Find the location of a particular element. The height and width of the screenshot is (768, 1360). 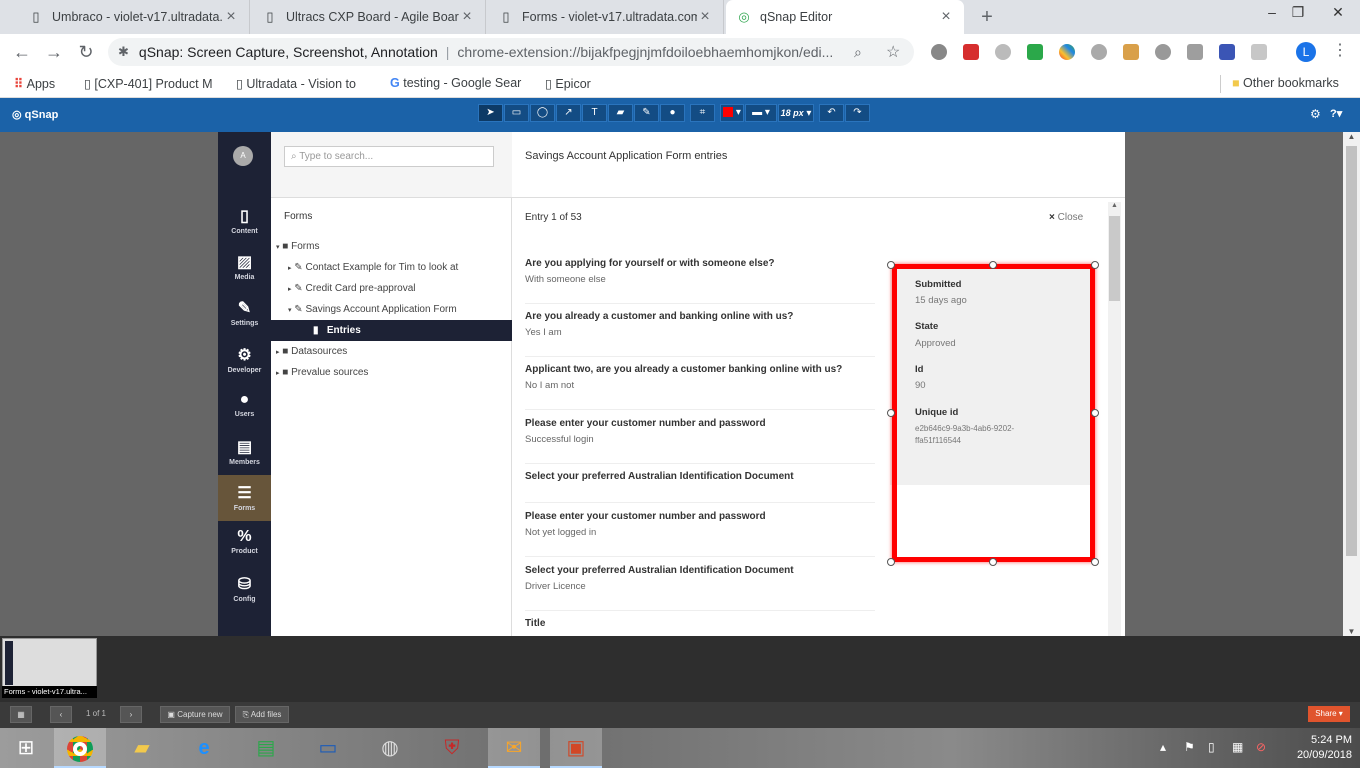

tree-item-savings-account: ▾ ✎ Savings Account Application Form is located at coordinates (391, 309).